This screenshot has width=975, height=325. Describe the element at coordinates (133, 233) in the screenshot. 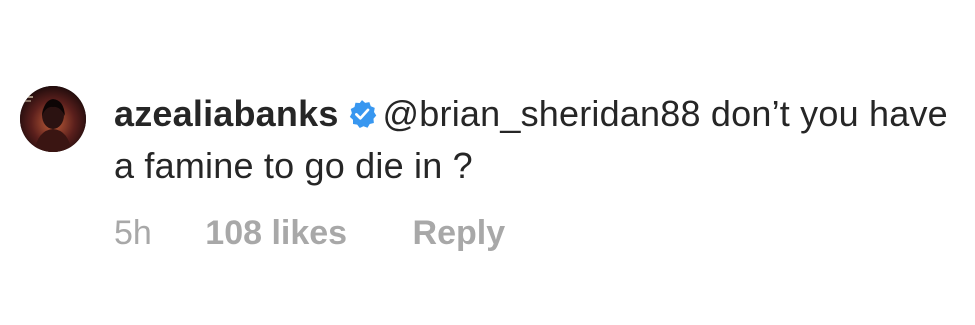

I see `comment-timestamp: 5h` at that location.